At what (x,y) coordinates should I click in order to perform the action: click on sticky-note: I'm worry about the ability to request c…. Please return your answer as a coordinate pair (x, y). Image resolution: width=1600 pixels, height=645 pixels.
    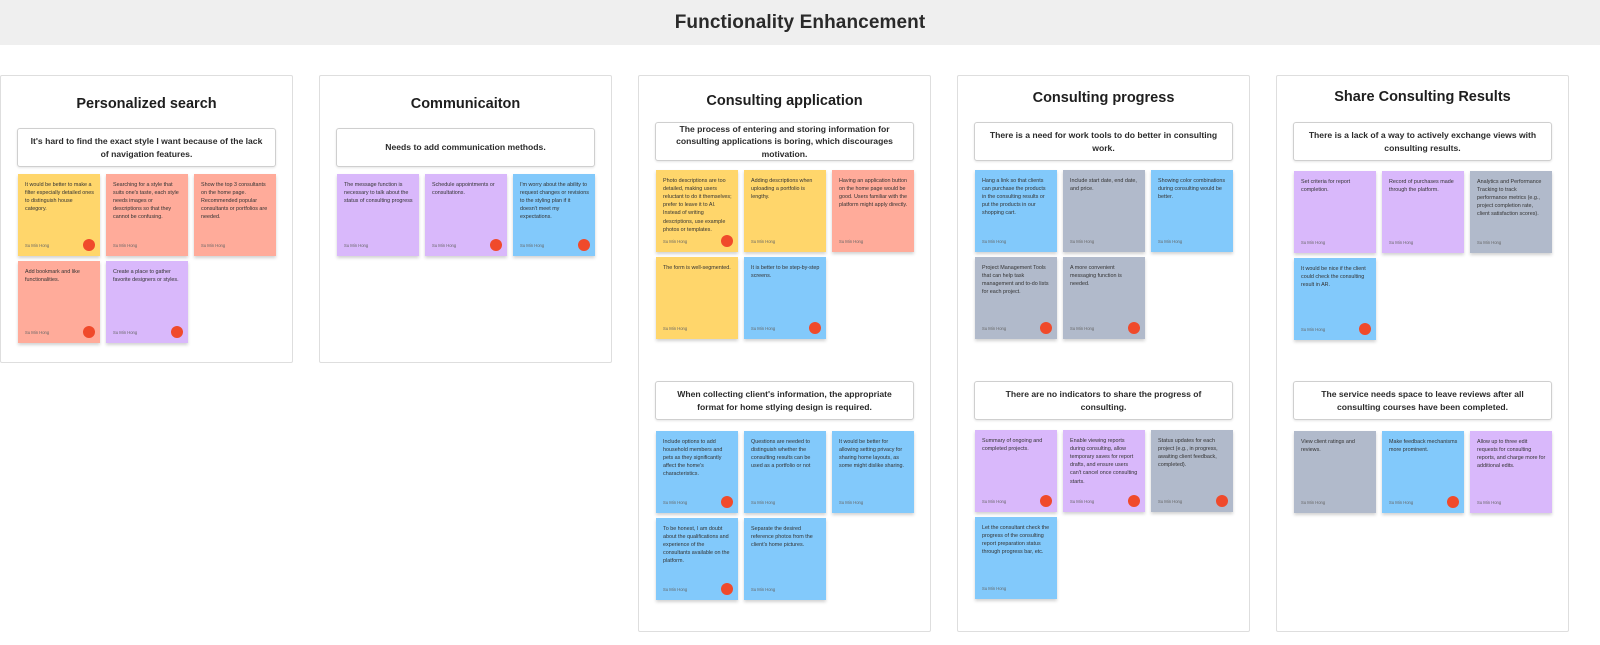
    Looking at the image, I should click on (554, 215).